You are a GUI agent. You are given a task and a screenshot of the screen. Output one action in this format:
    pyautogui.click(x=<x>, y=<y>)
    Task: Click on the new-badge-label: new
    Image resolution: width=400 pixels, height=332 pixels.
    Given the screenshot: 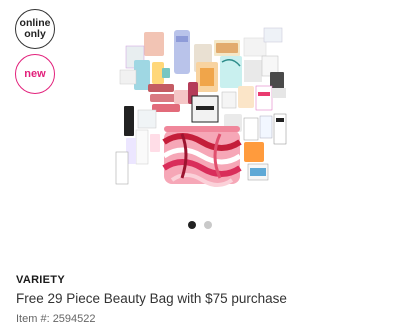 What is the action you would take?
    pyautogui.click(x=35, y=74)
    